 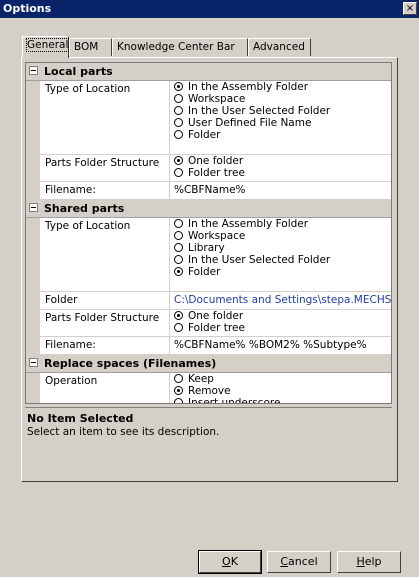 What do you see at coordinates (282, 379) in the screenshot?
I see `radio-option: Keep` at bounding box center [282, 379].